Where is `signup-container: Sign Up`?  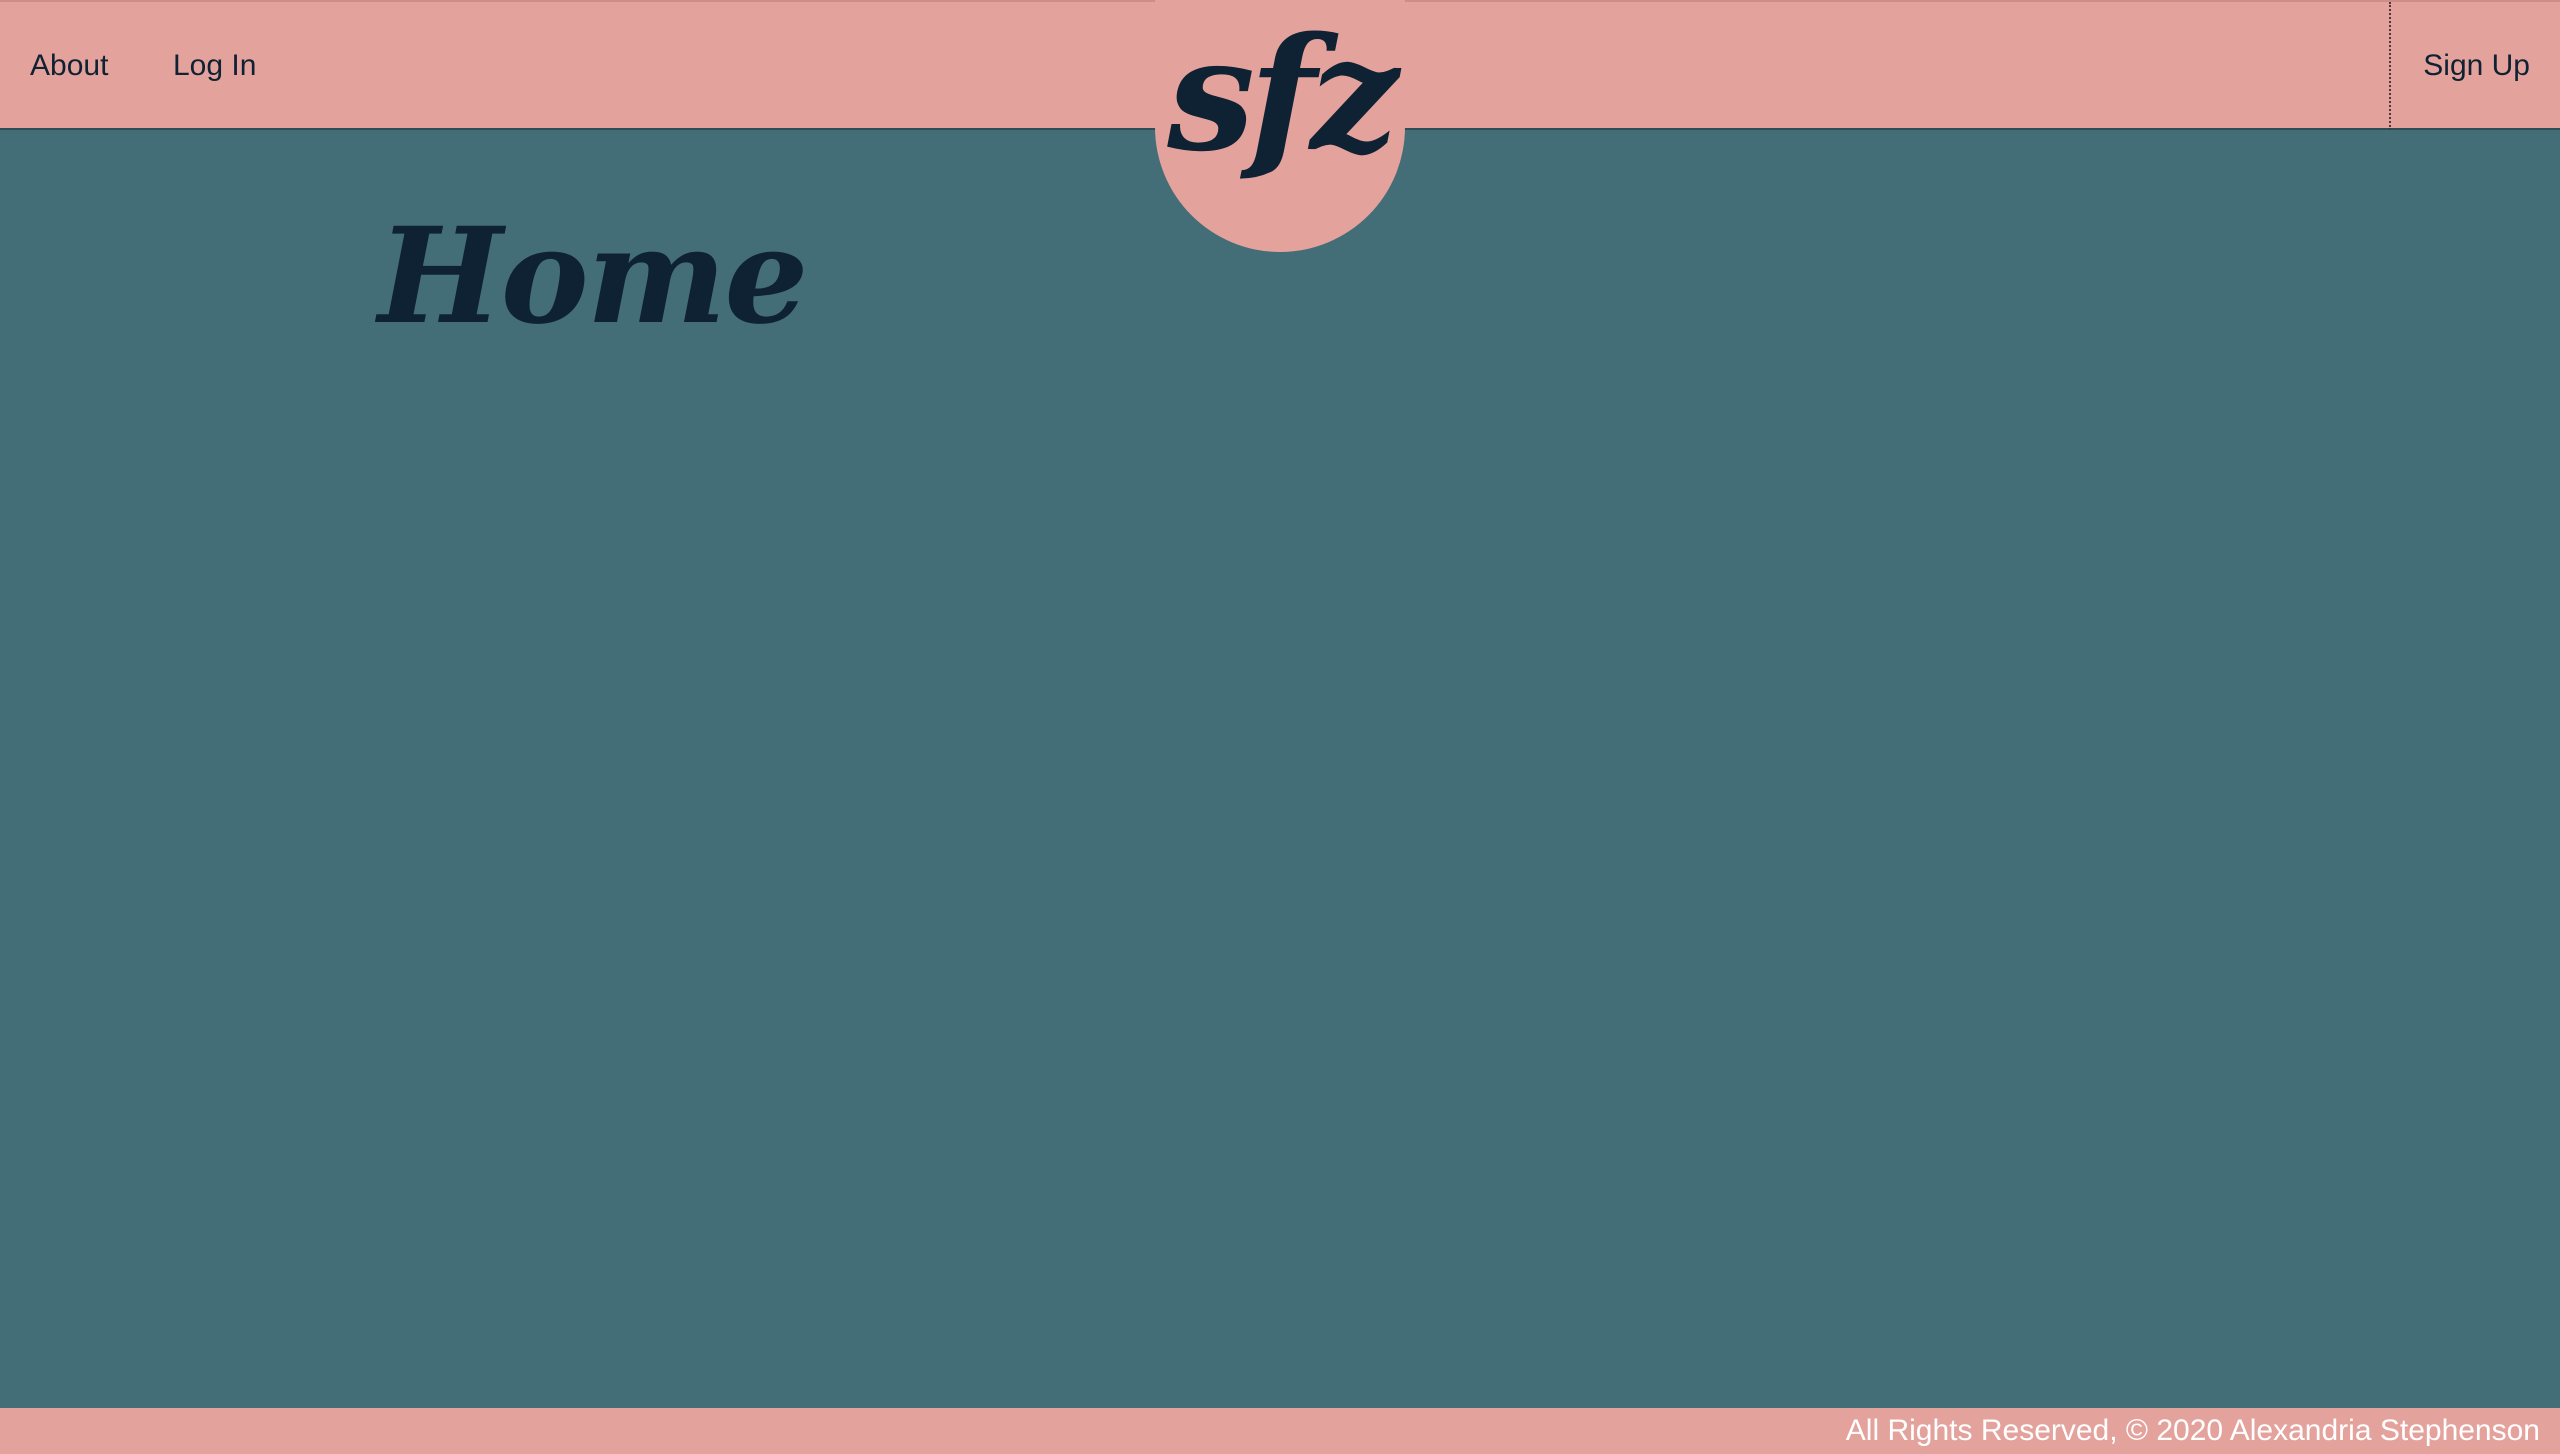 signup-container: Sign Up is located at coordinates (2474, 66).